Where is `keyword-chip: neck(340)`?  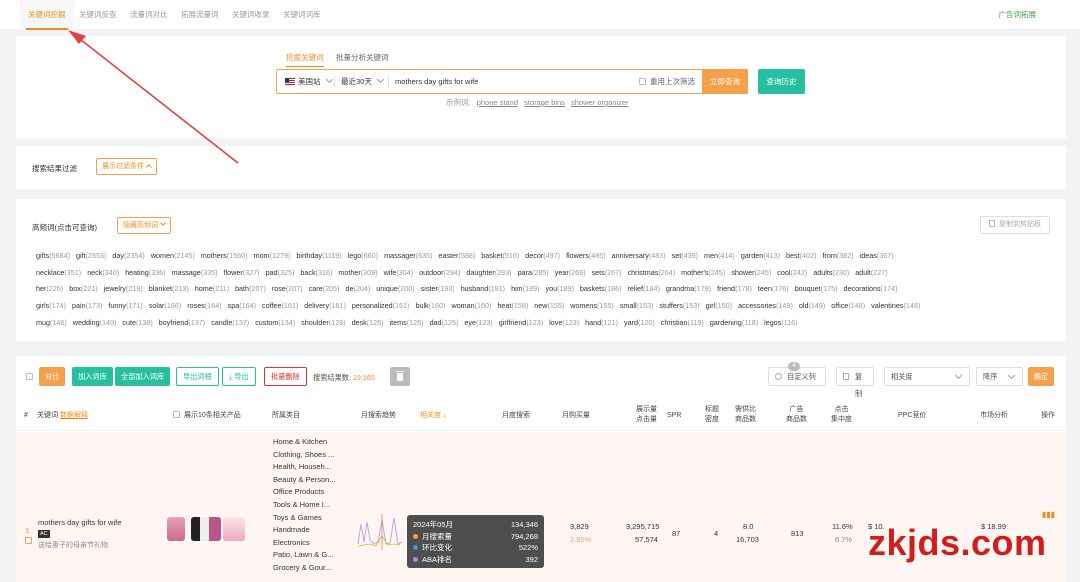 keyword-chip: neck(340) is located at coordinates (103, 272).